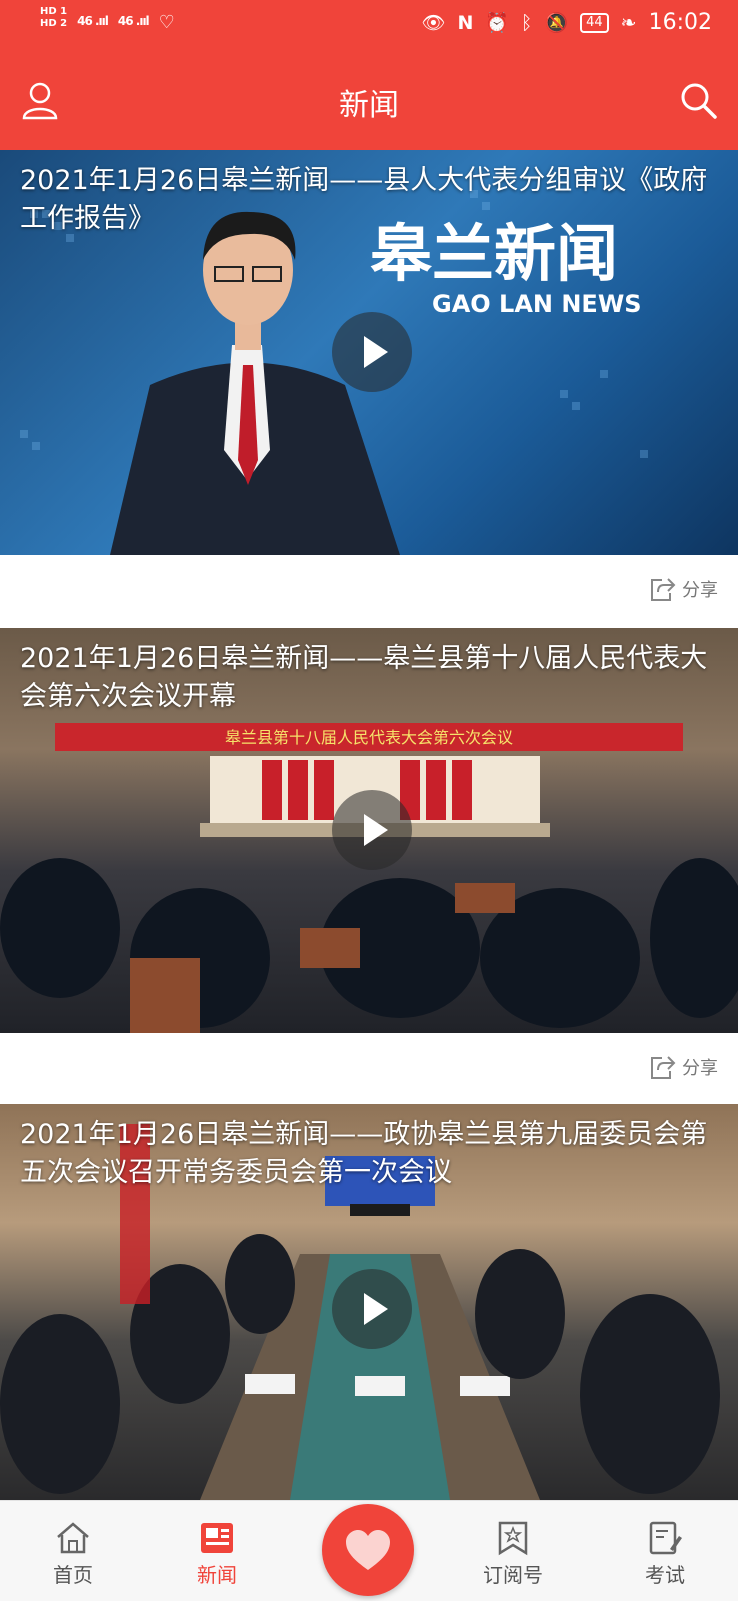  Describe the element at coordinates (537, 304) in the screenshot. I see `banner-subtext: GAO LAN NEWS` at that location.